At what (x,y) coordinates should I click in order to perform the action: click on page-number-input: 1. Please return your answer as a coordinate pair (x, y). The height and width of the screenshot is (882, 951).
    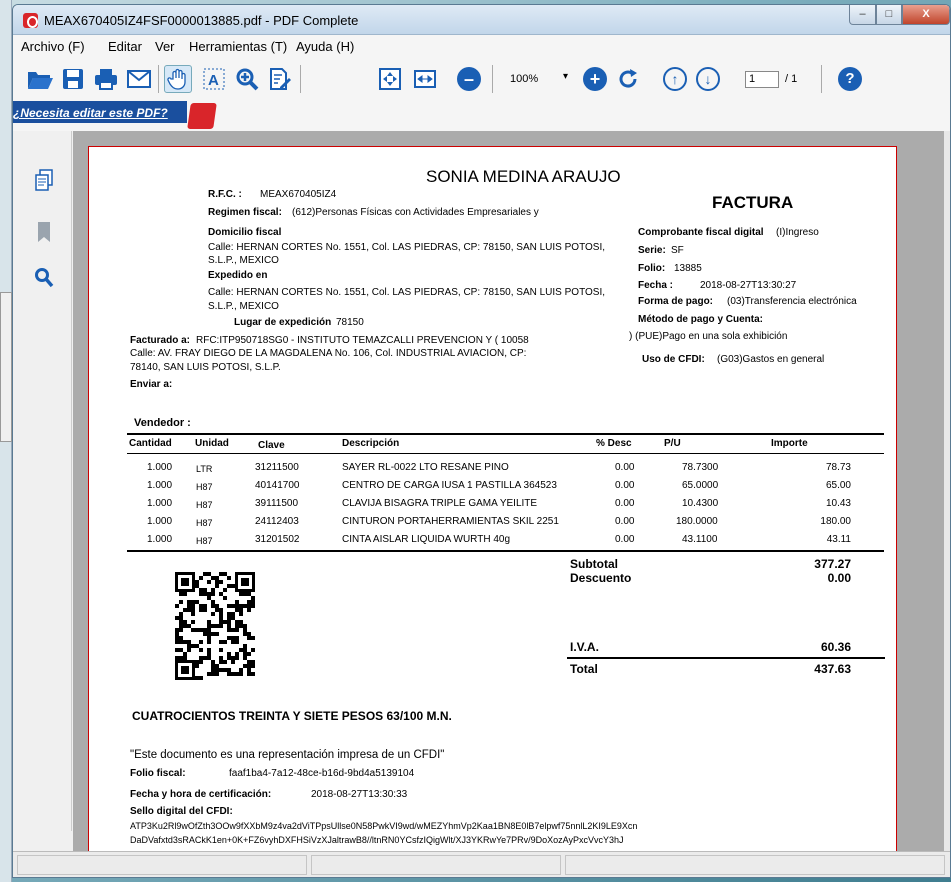
    Looking at the image, I should click on (762, 79).